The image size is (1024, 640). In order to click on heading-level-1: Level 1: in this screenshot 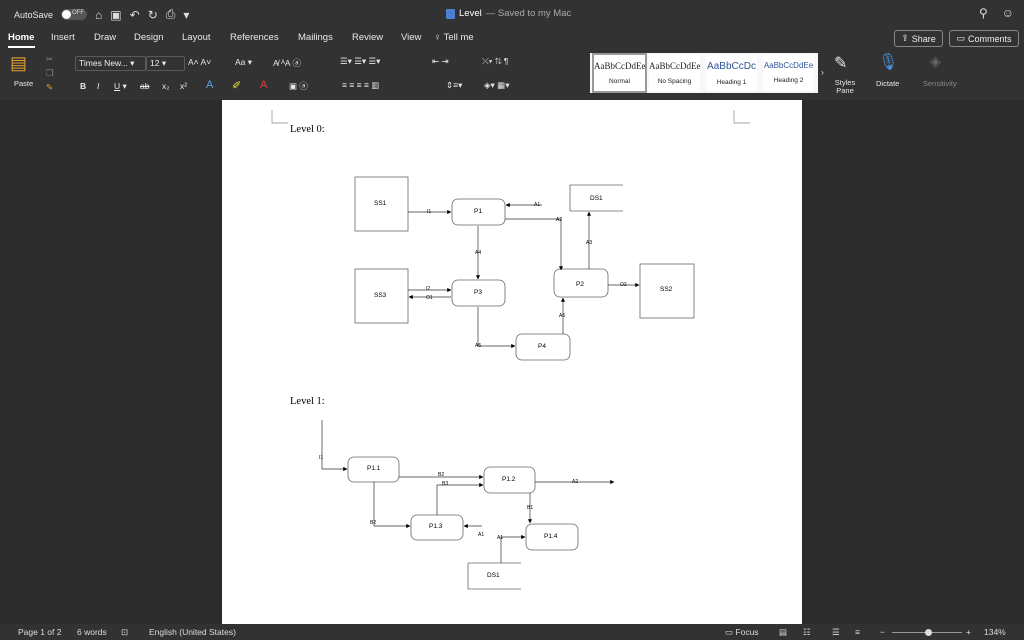, I will do `click(307, 401)`.